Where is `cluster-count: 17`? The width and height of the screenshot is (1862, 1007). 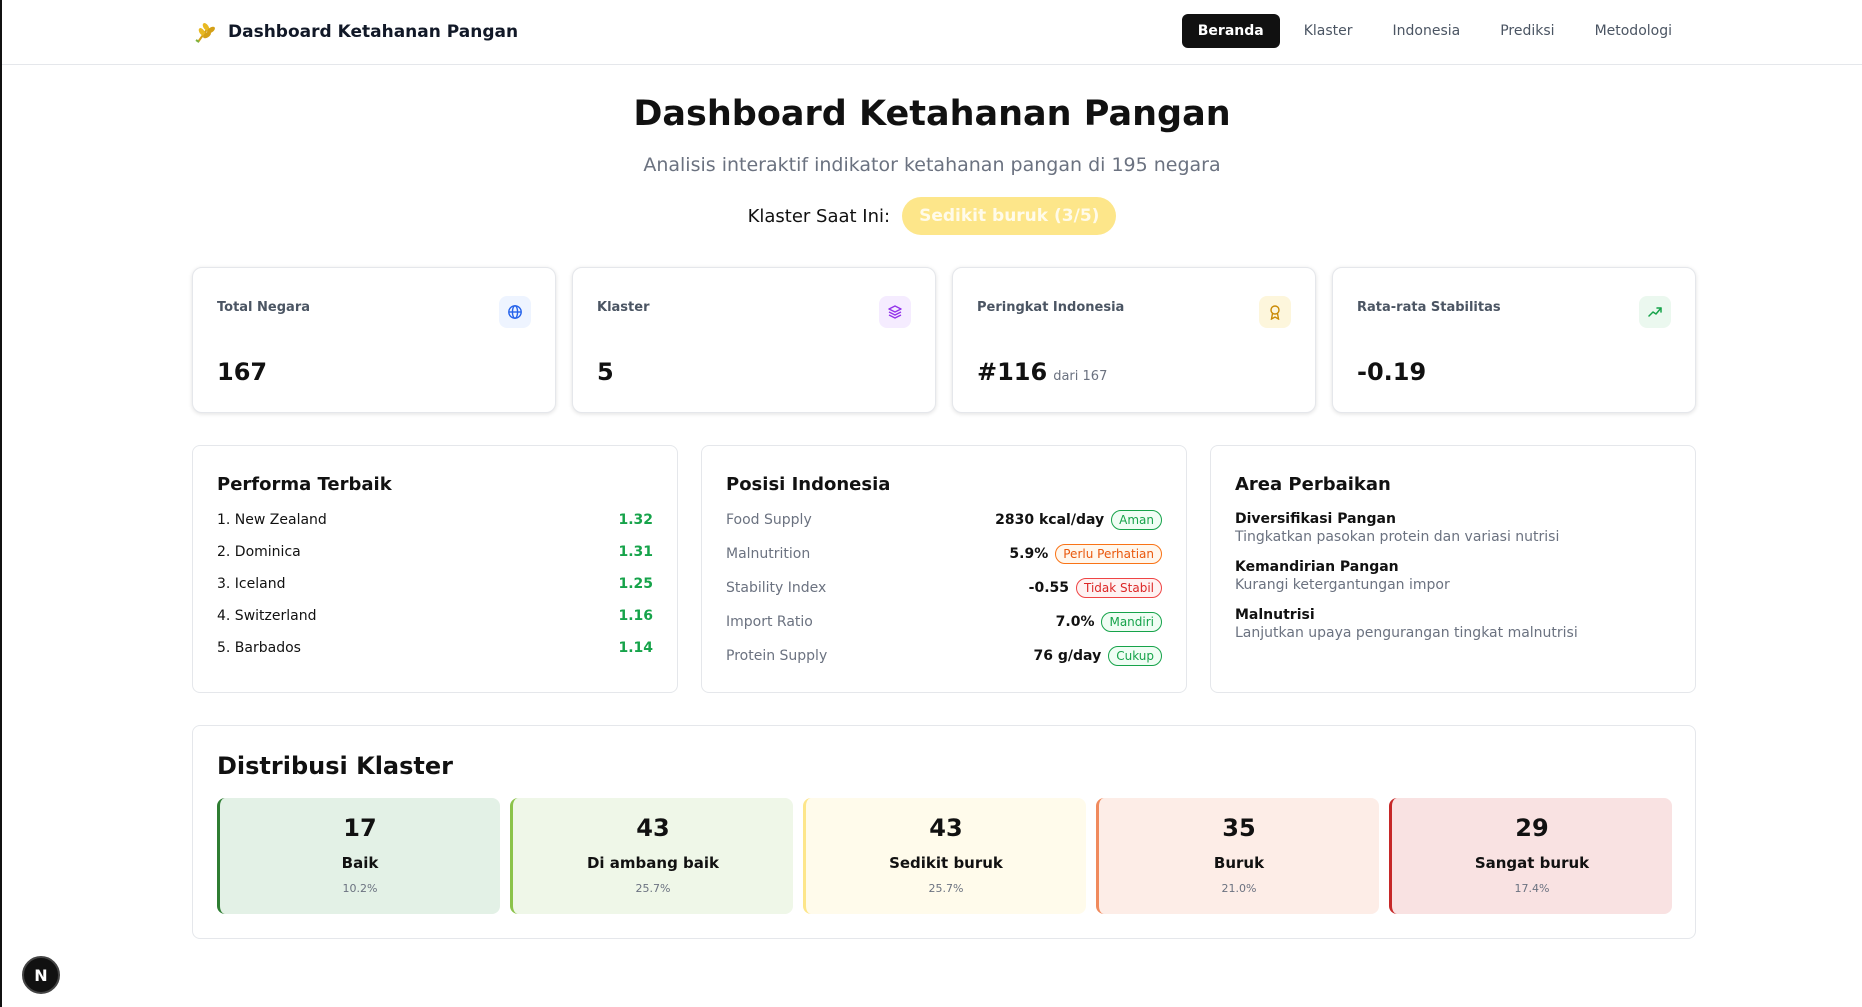
cluster-count: 17 is located at coordinates (360, 828).